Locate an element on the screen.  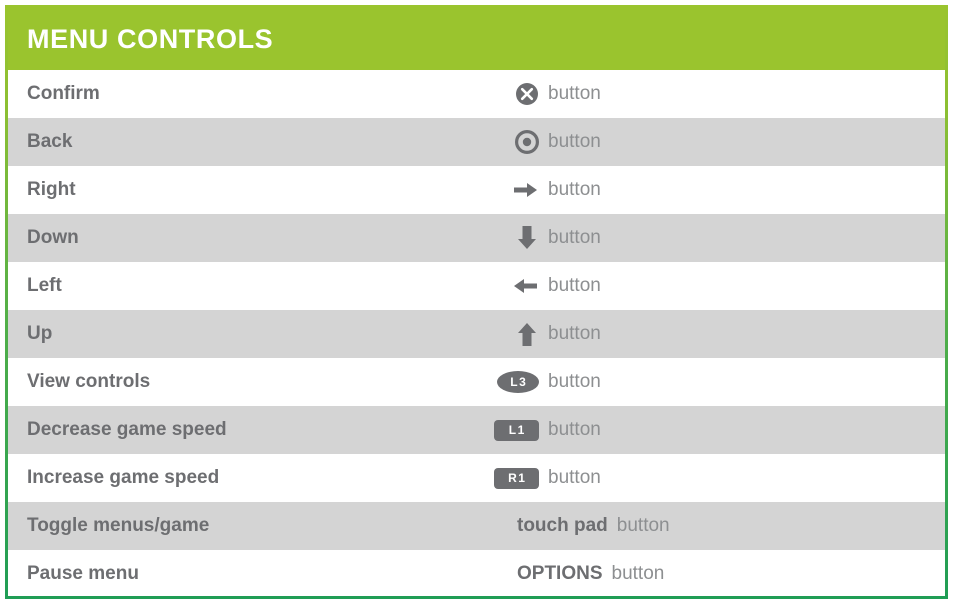
control-action-label: Right is located at coordinates (51, 189).